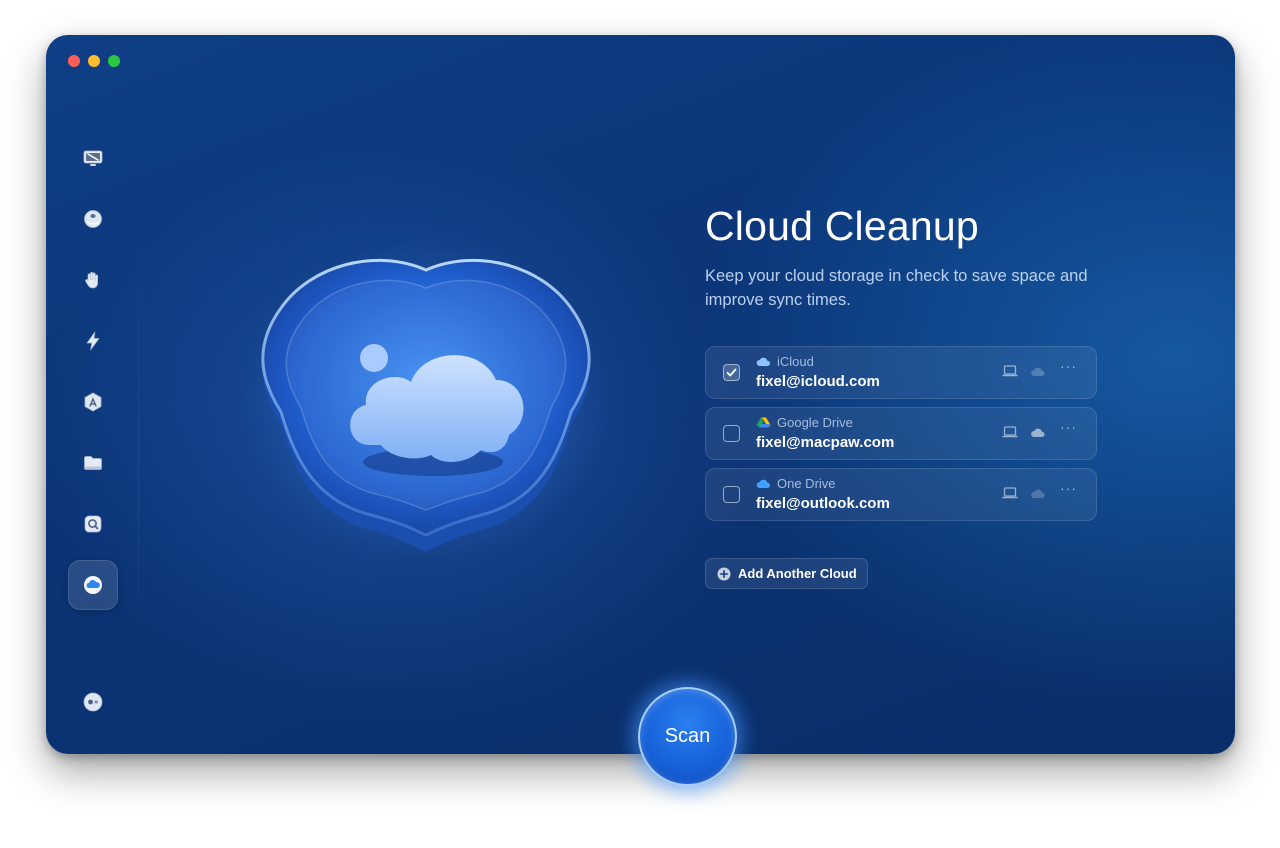 This screenshot has height=848, width=1280. I want to click on onedrive-icon, so click(763, 483).